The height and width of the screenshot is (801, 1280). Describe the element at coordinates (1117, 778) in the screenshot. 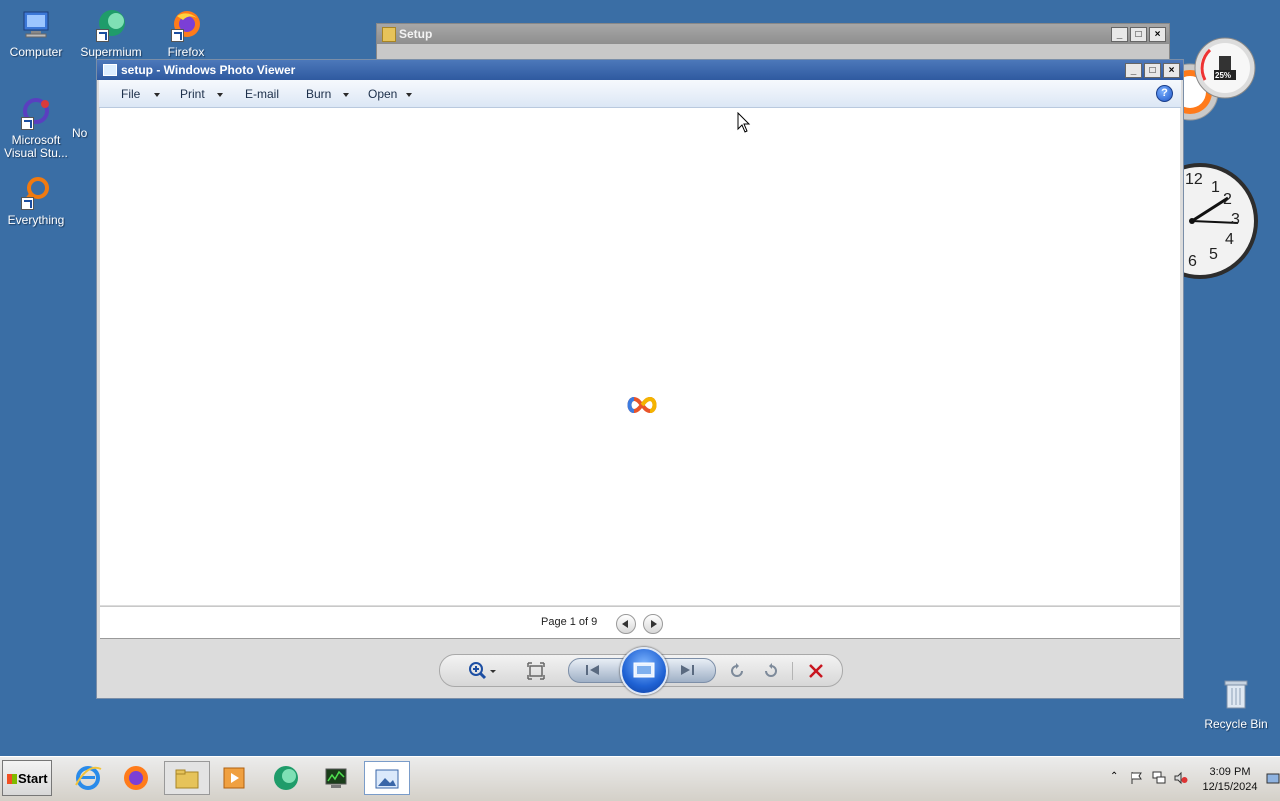

I see `show-hidden-icons-icon: ⌃` at that location.